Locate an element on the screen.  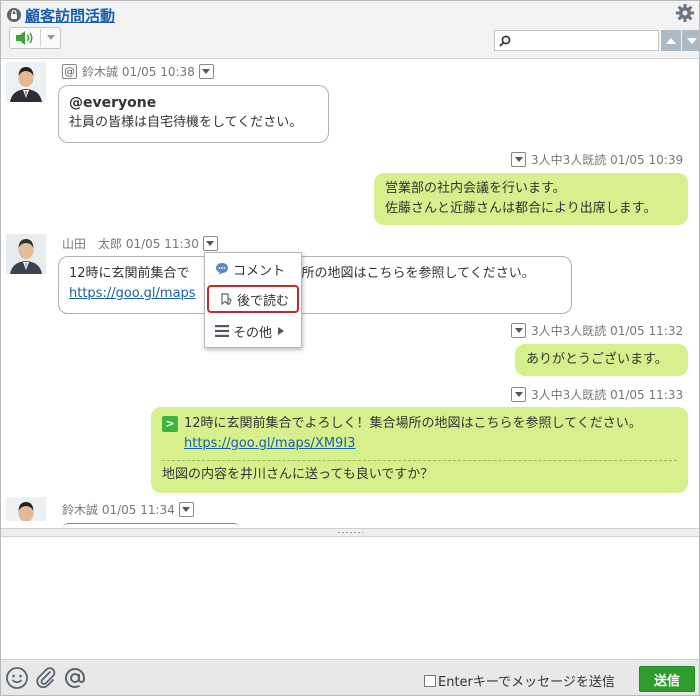
title-row: 顧客訪問活動 is located at coordinates (61, 15).